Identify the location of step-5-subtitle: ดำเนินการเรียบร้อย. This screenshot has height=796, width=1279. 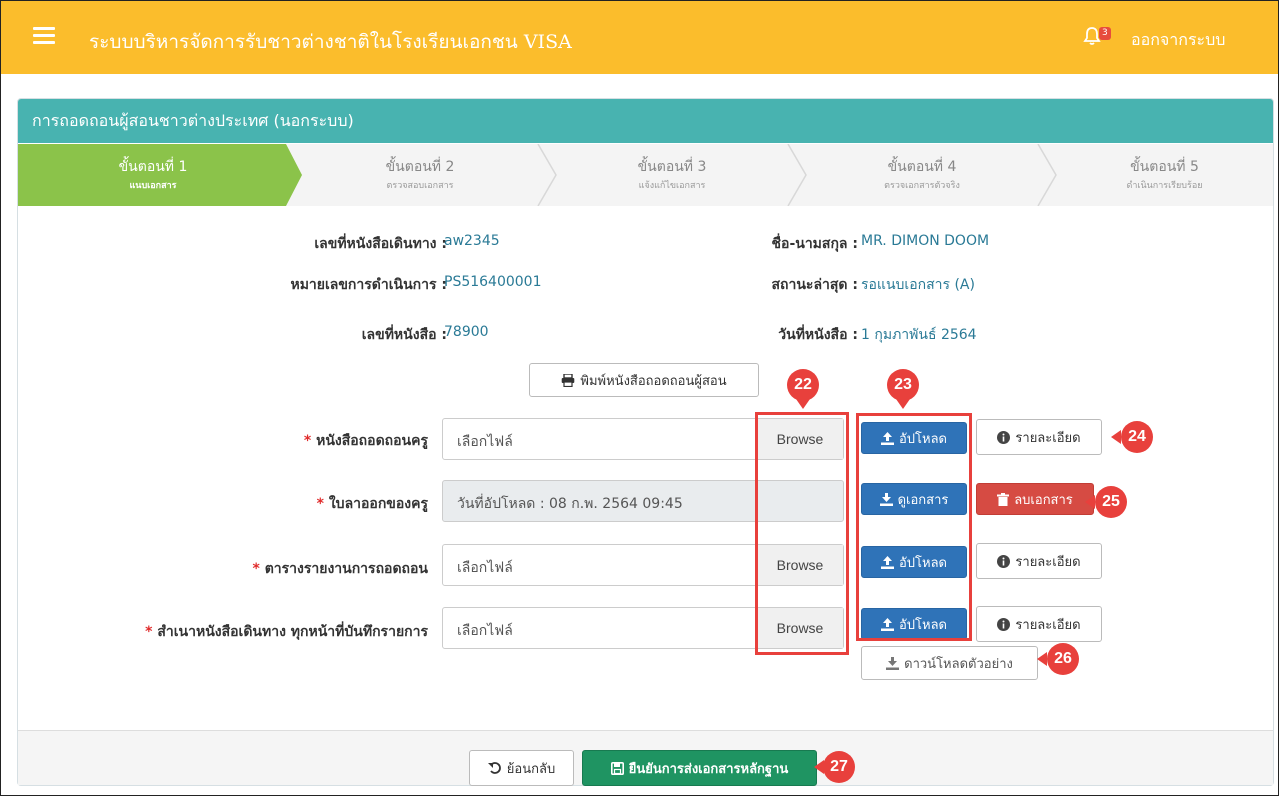
(1164, 186).